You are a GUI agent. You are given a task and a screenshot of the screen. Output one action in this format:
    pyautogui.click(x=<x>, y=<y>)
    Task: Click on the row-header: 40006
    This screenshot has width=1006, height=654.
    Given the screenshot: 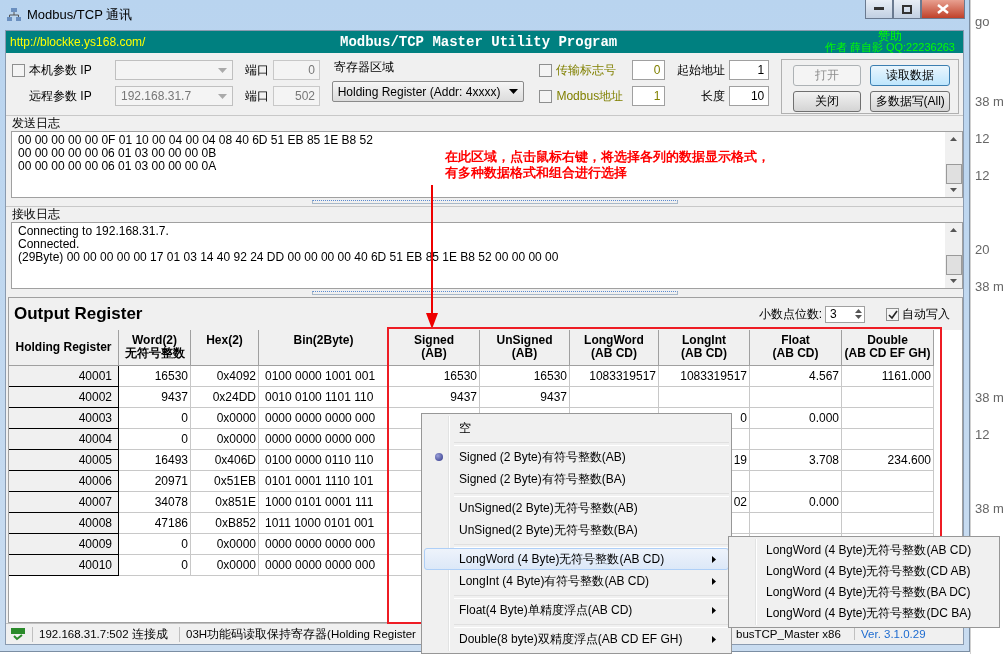 What is the action you would take?
    pyautogui.click(x=64, y=481)
    